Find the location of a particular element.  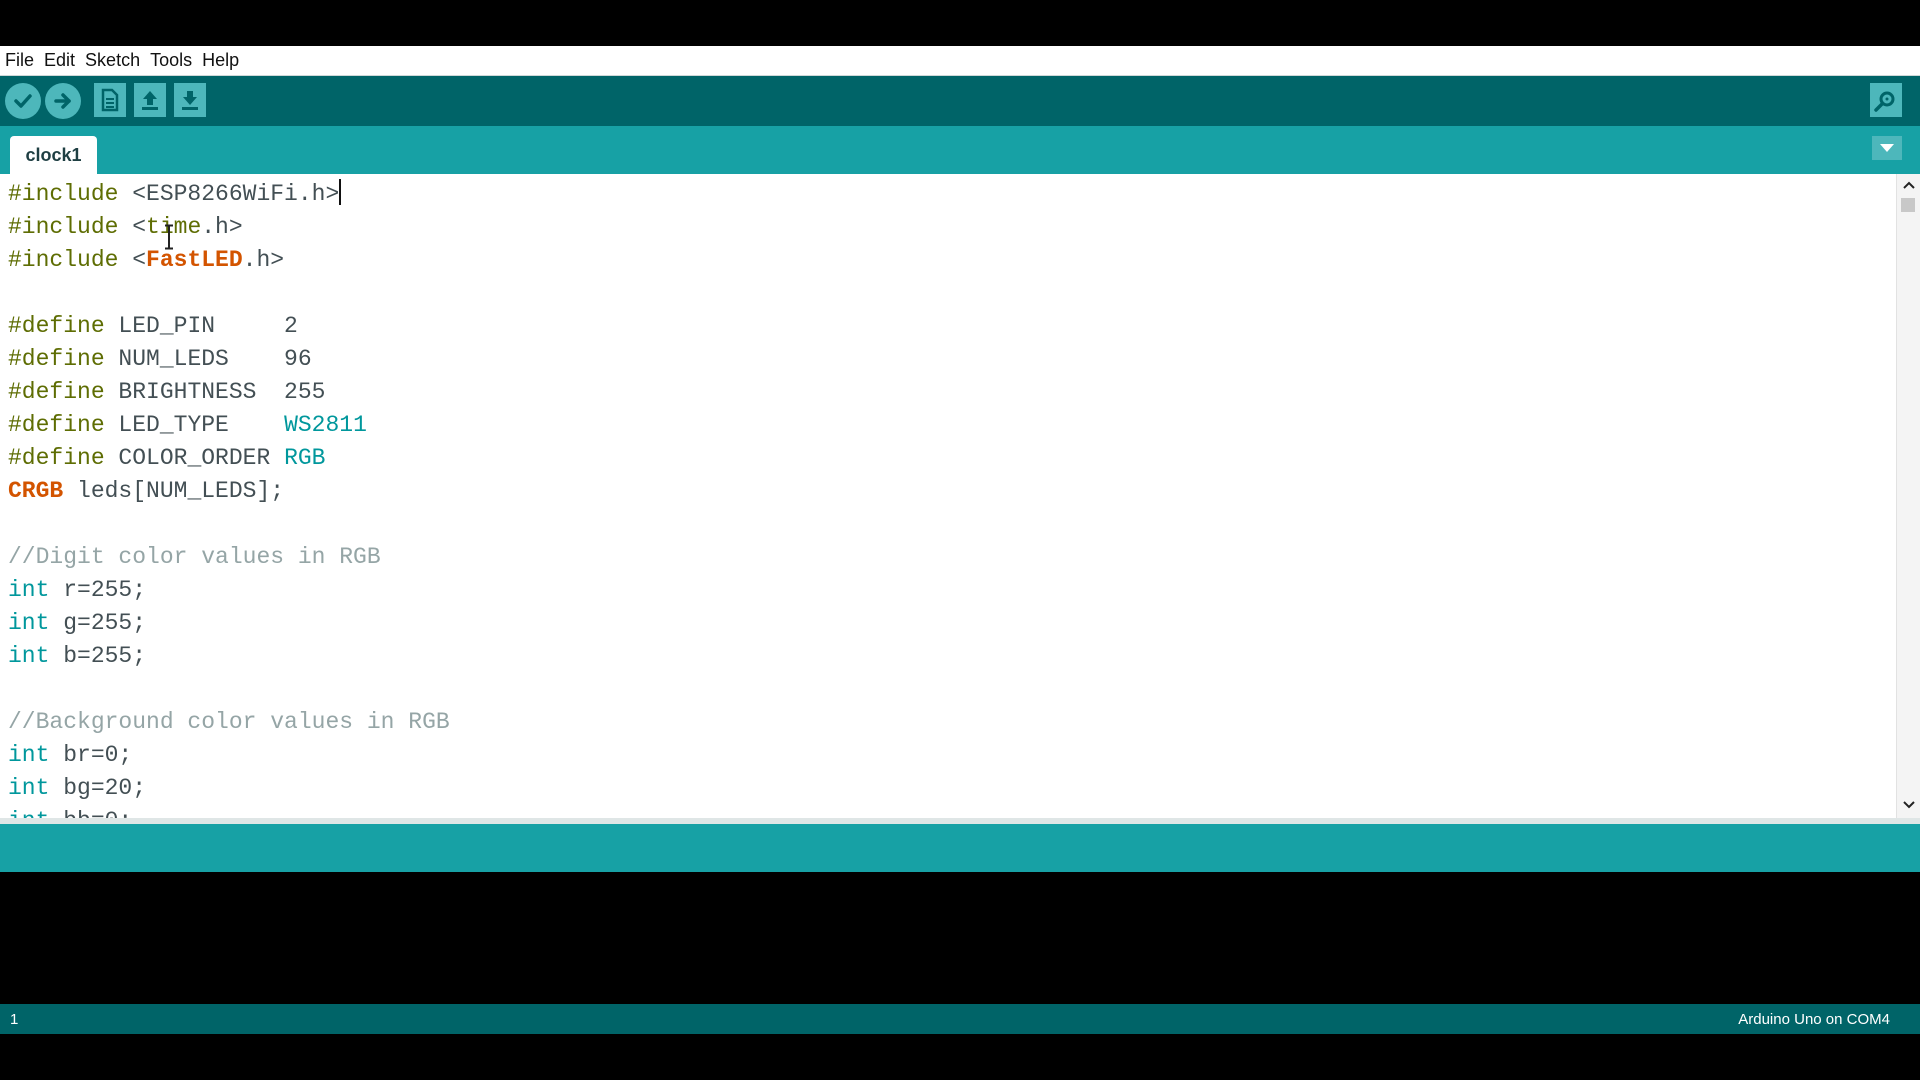

checkmark-icon is located at coordinates (23, 101).